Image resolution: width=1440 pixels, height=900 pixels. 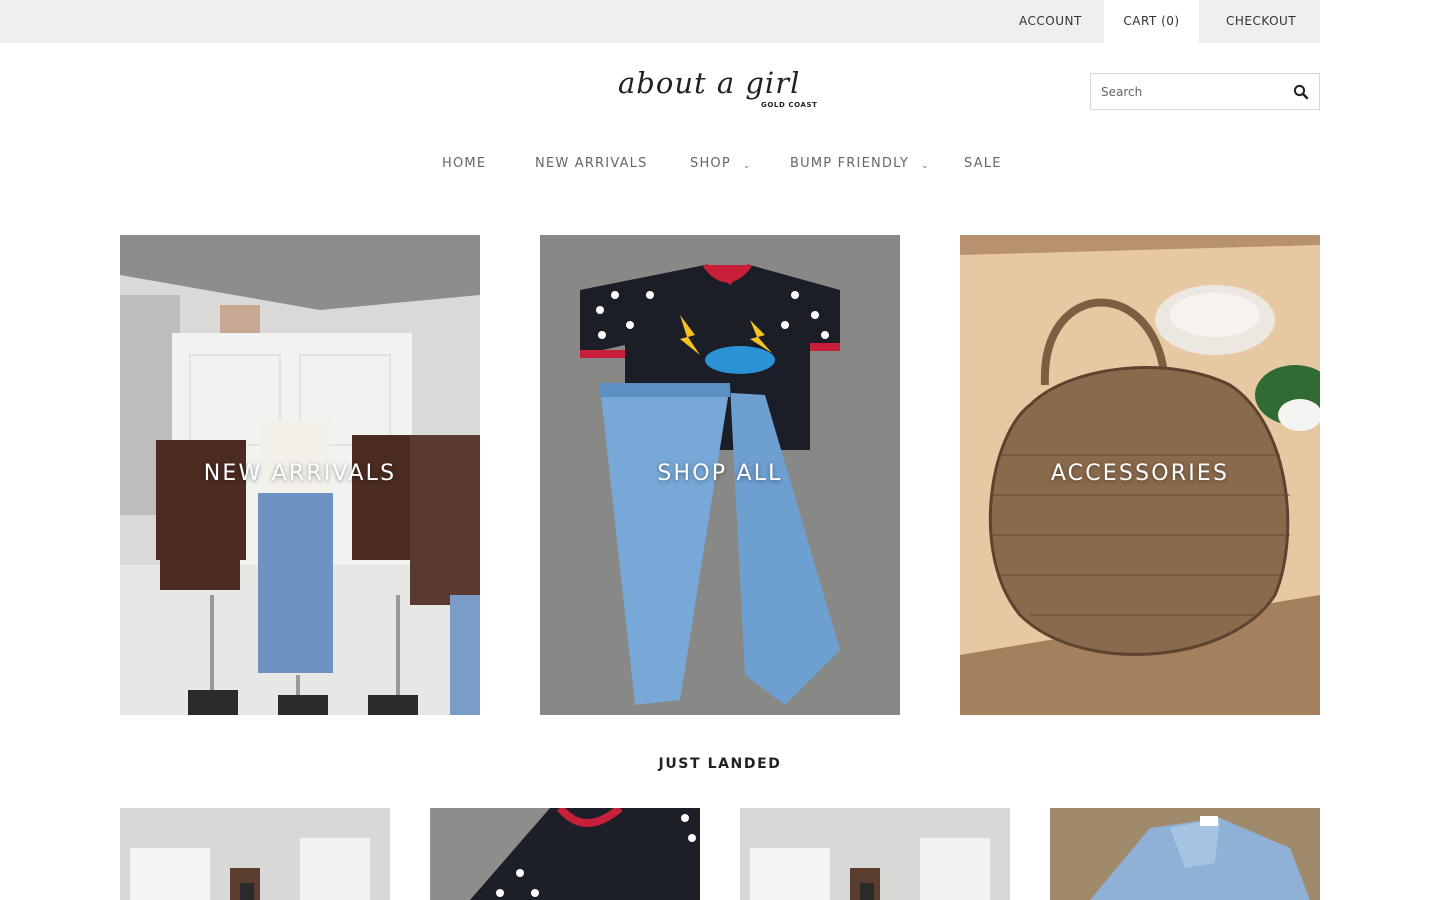 I want to click on account-link: ACCOUNT, so click(x=1050, y=21).